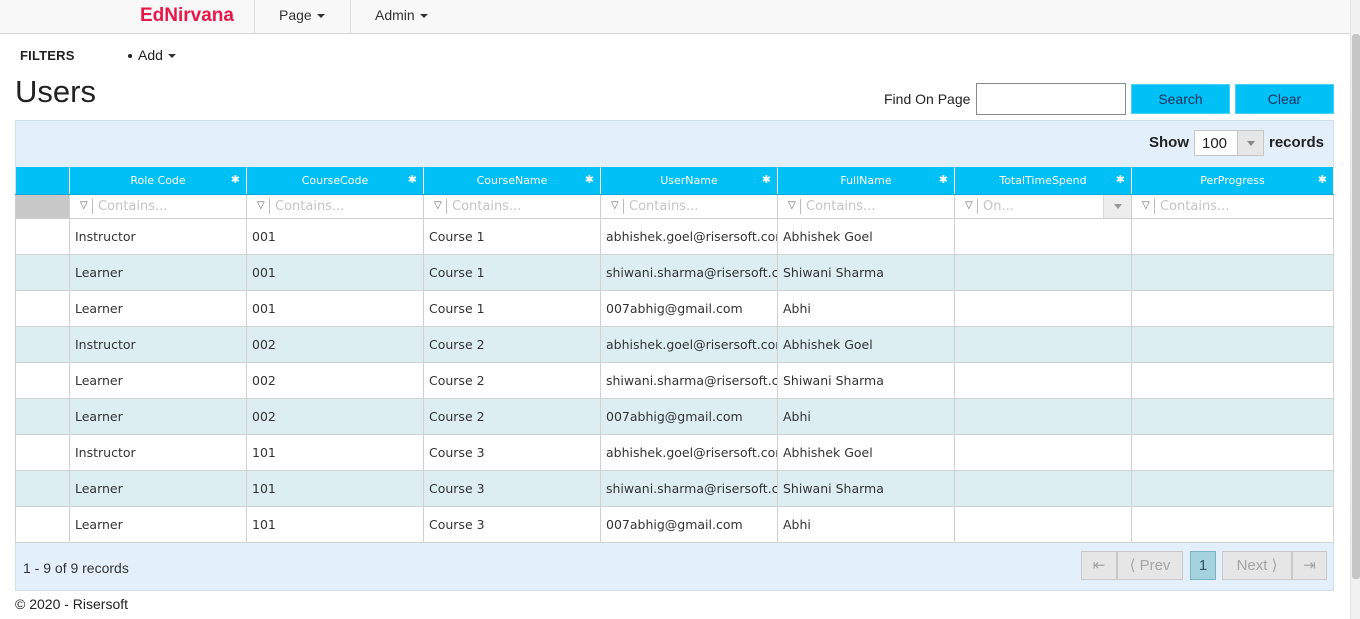 The width and height of the screenshot is (1360, 619). I want to click on prev-label: Prev, so click(1155, 565).